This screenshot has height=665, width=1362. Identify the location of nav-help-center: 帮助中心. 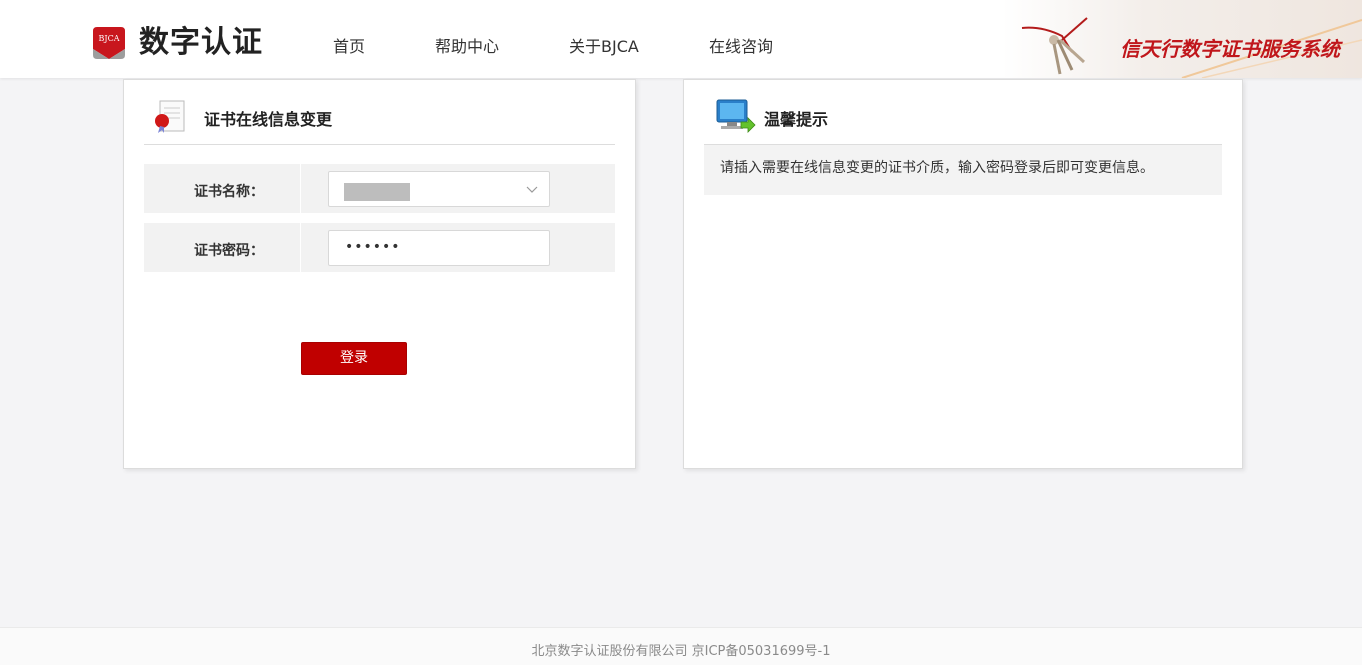
(467, 45).